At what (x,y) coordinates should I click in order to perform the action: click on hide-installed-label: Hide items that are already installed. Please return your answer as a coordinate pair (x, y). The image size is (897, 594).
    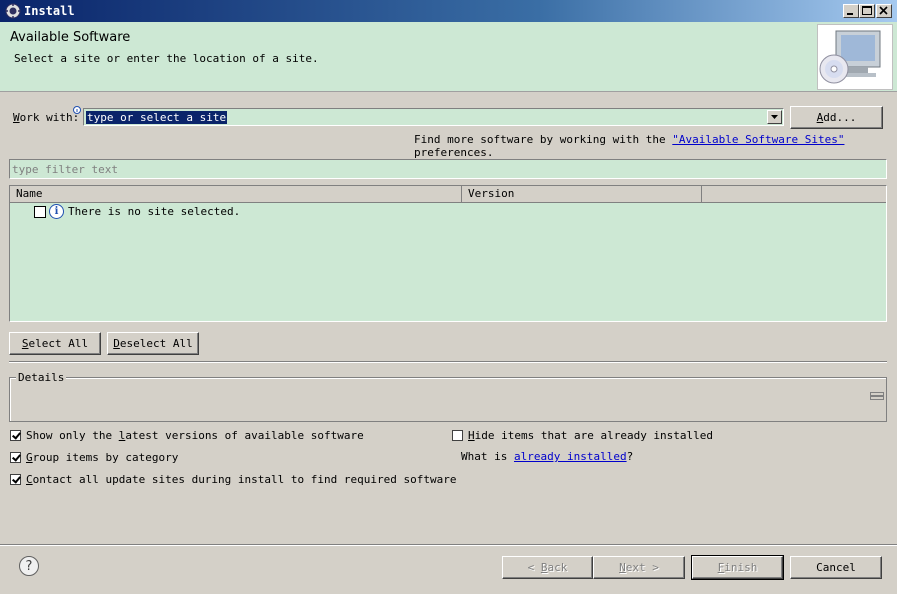
    Looking at the image, I should click on (590, 435).